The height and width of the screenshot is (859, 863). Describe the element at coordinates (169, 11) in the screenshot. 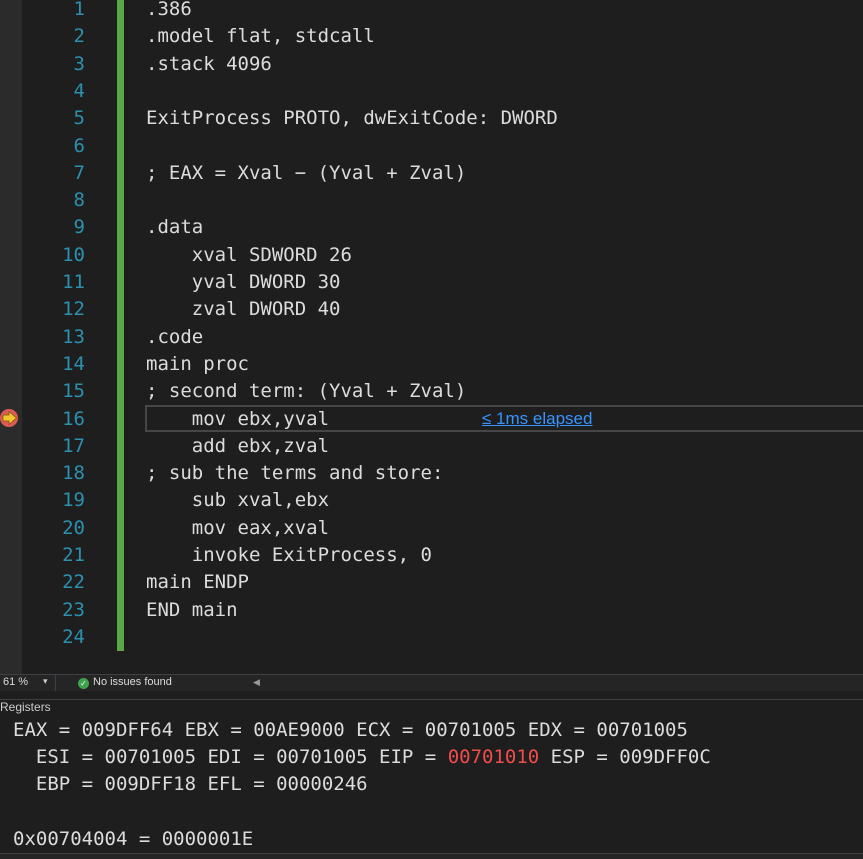

I see `code-line: .386` at that location.